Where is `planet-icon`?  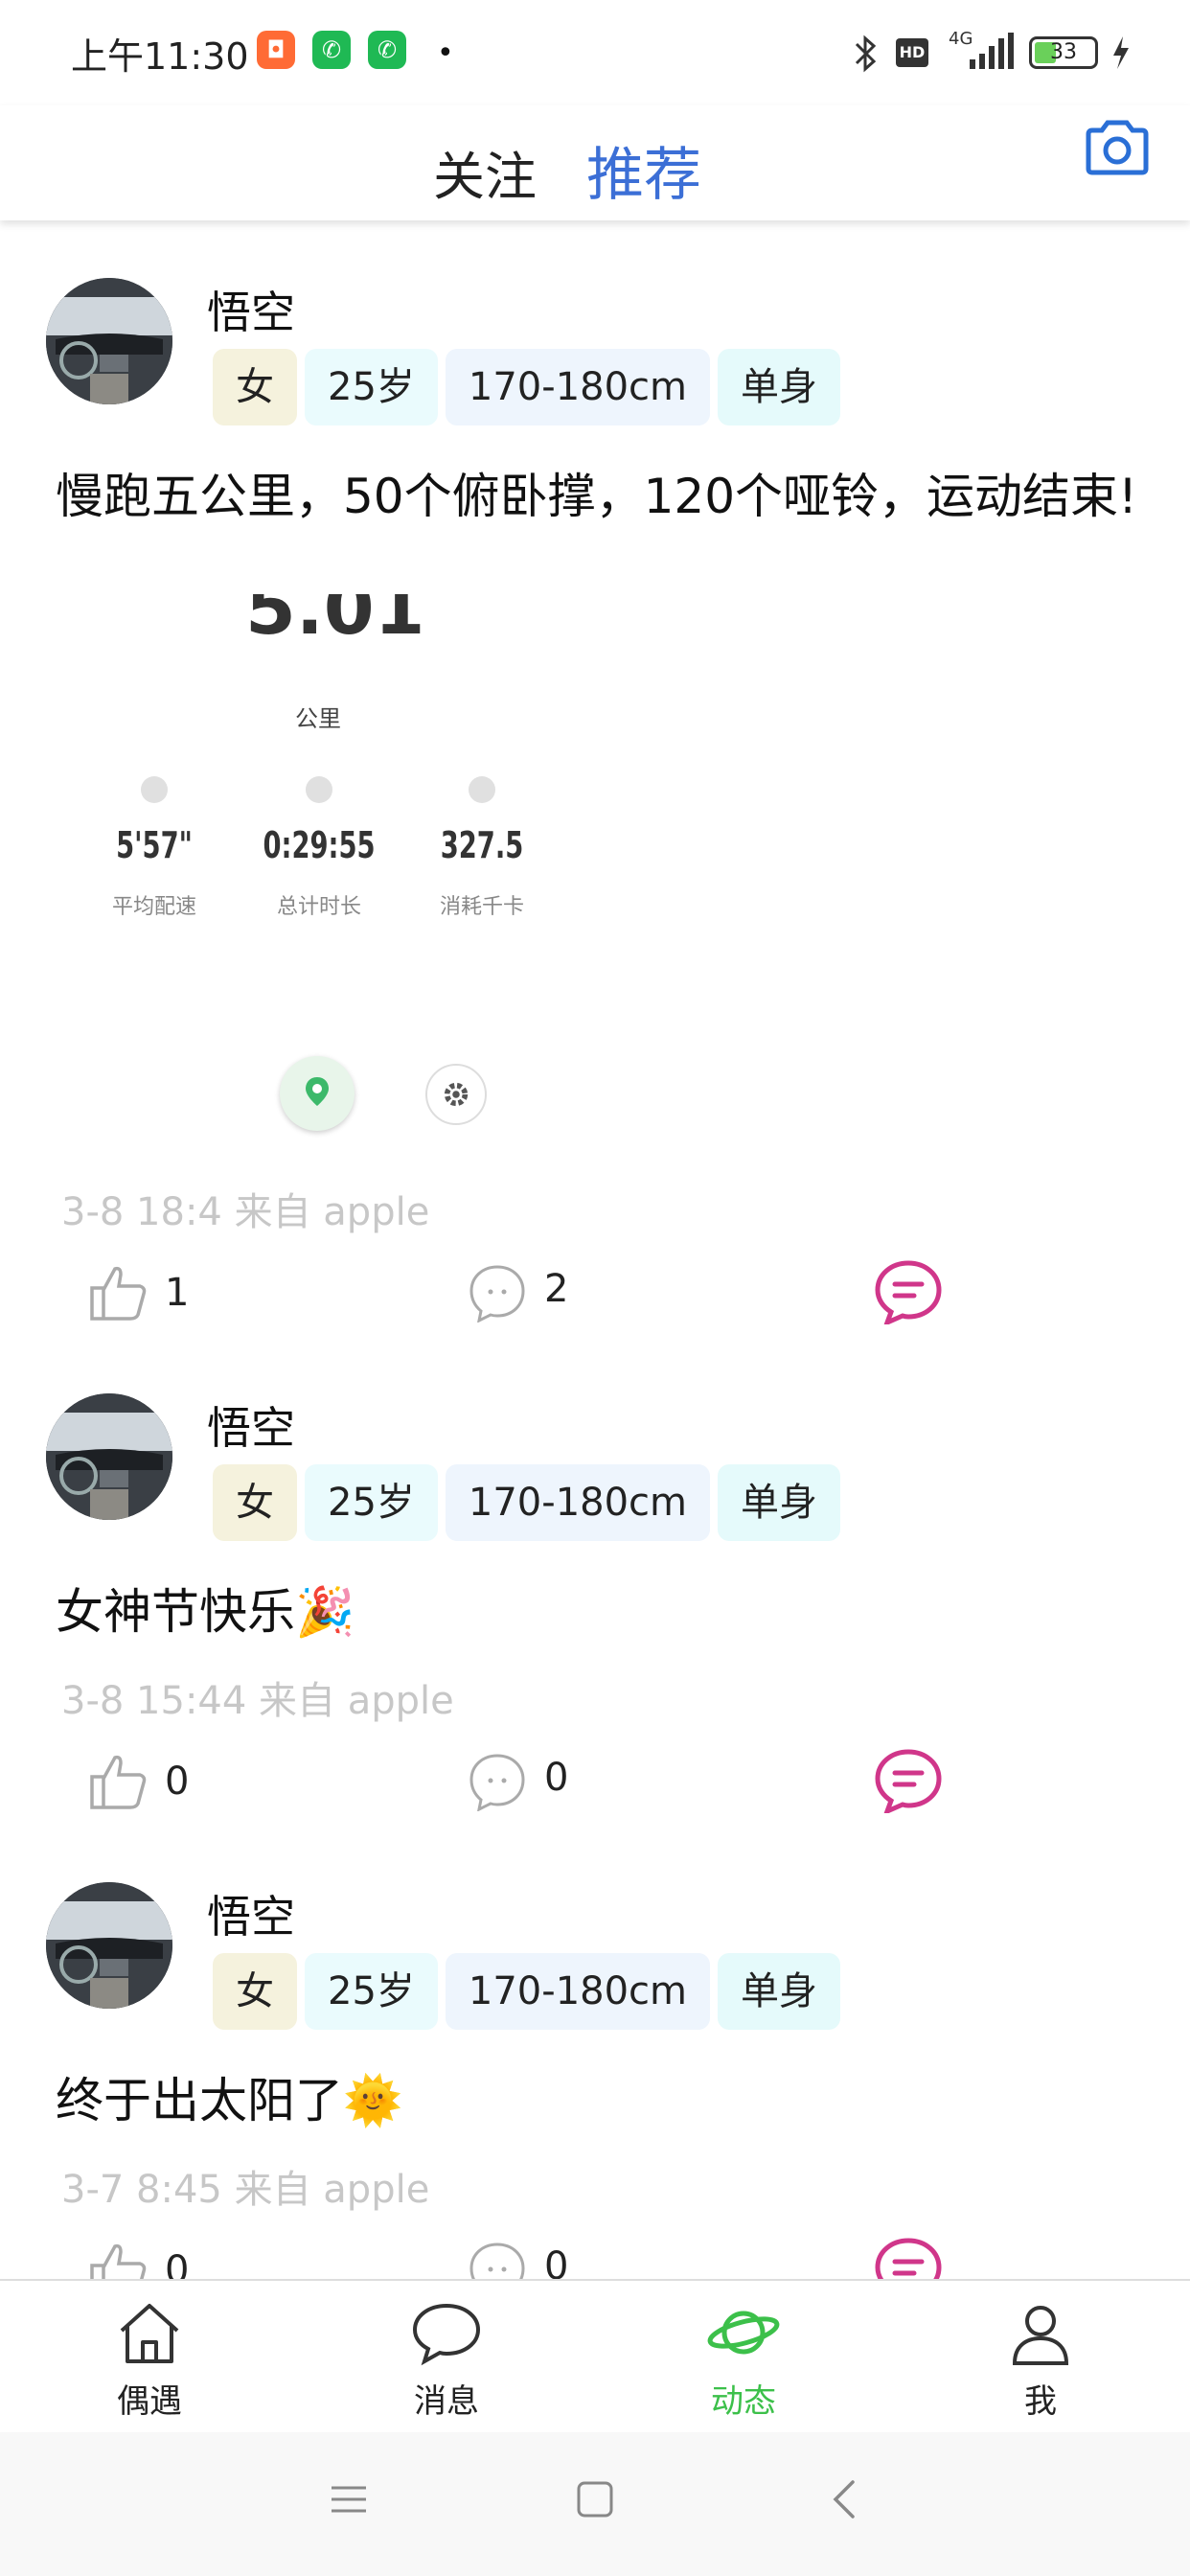 planet-icon is located at coordinates (744, 2333).